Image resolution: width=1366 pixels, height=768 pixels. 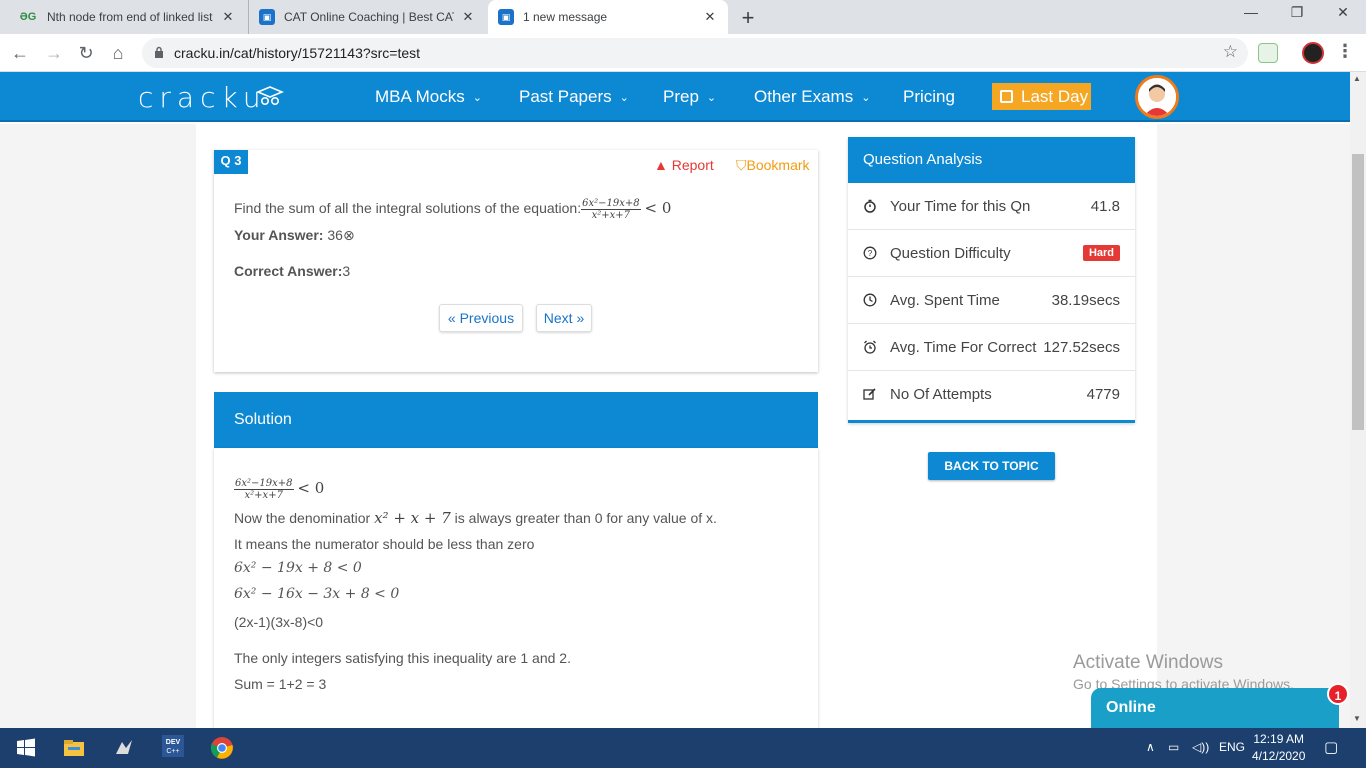 What do you see at coordinates (1357, 718) in the screenshot?
I see `scroll-down-icon: ▼` at bounding box center [1357, 718].